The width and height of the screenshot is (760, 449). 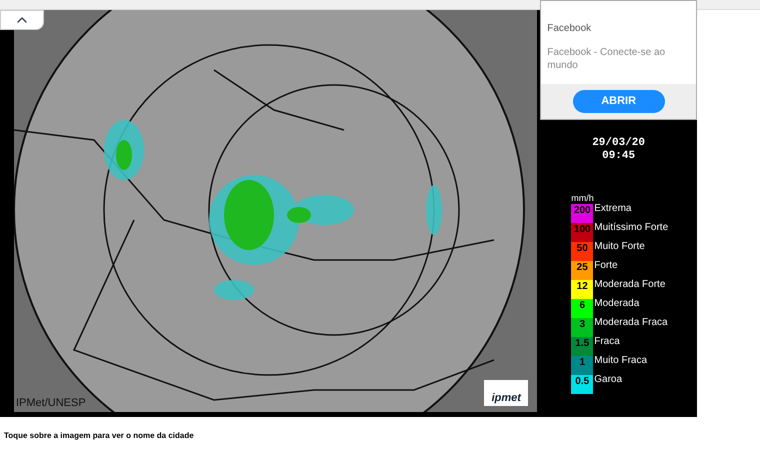 I want to click on radar-date: 29/03/20, so click(x=619, y=143).